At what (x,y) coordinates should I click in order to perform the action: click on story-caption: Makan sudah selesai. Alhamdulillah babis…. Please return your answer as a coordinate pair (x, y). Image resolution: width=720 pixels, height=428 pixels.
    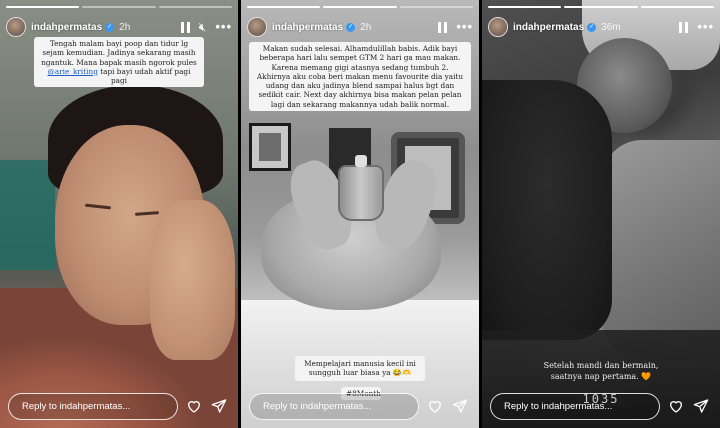
    Looking at the image, I should click on (360, 77).